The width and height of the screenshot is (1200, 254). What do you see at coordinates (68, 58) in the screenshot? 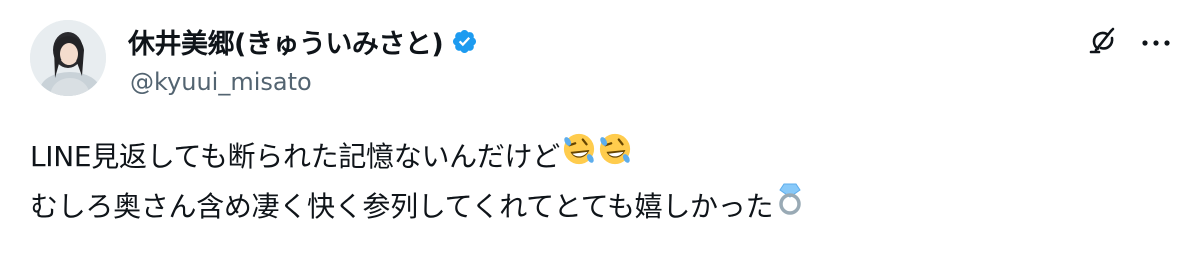
I see `avatar` at bounding box center [68, 58].